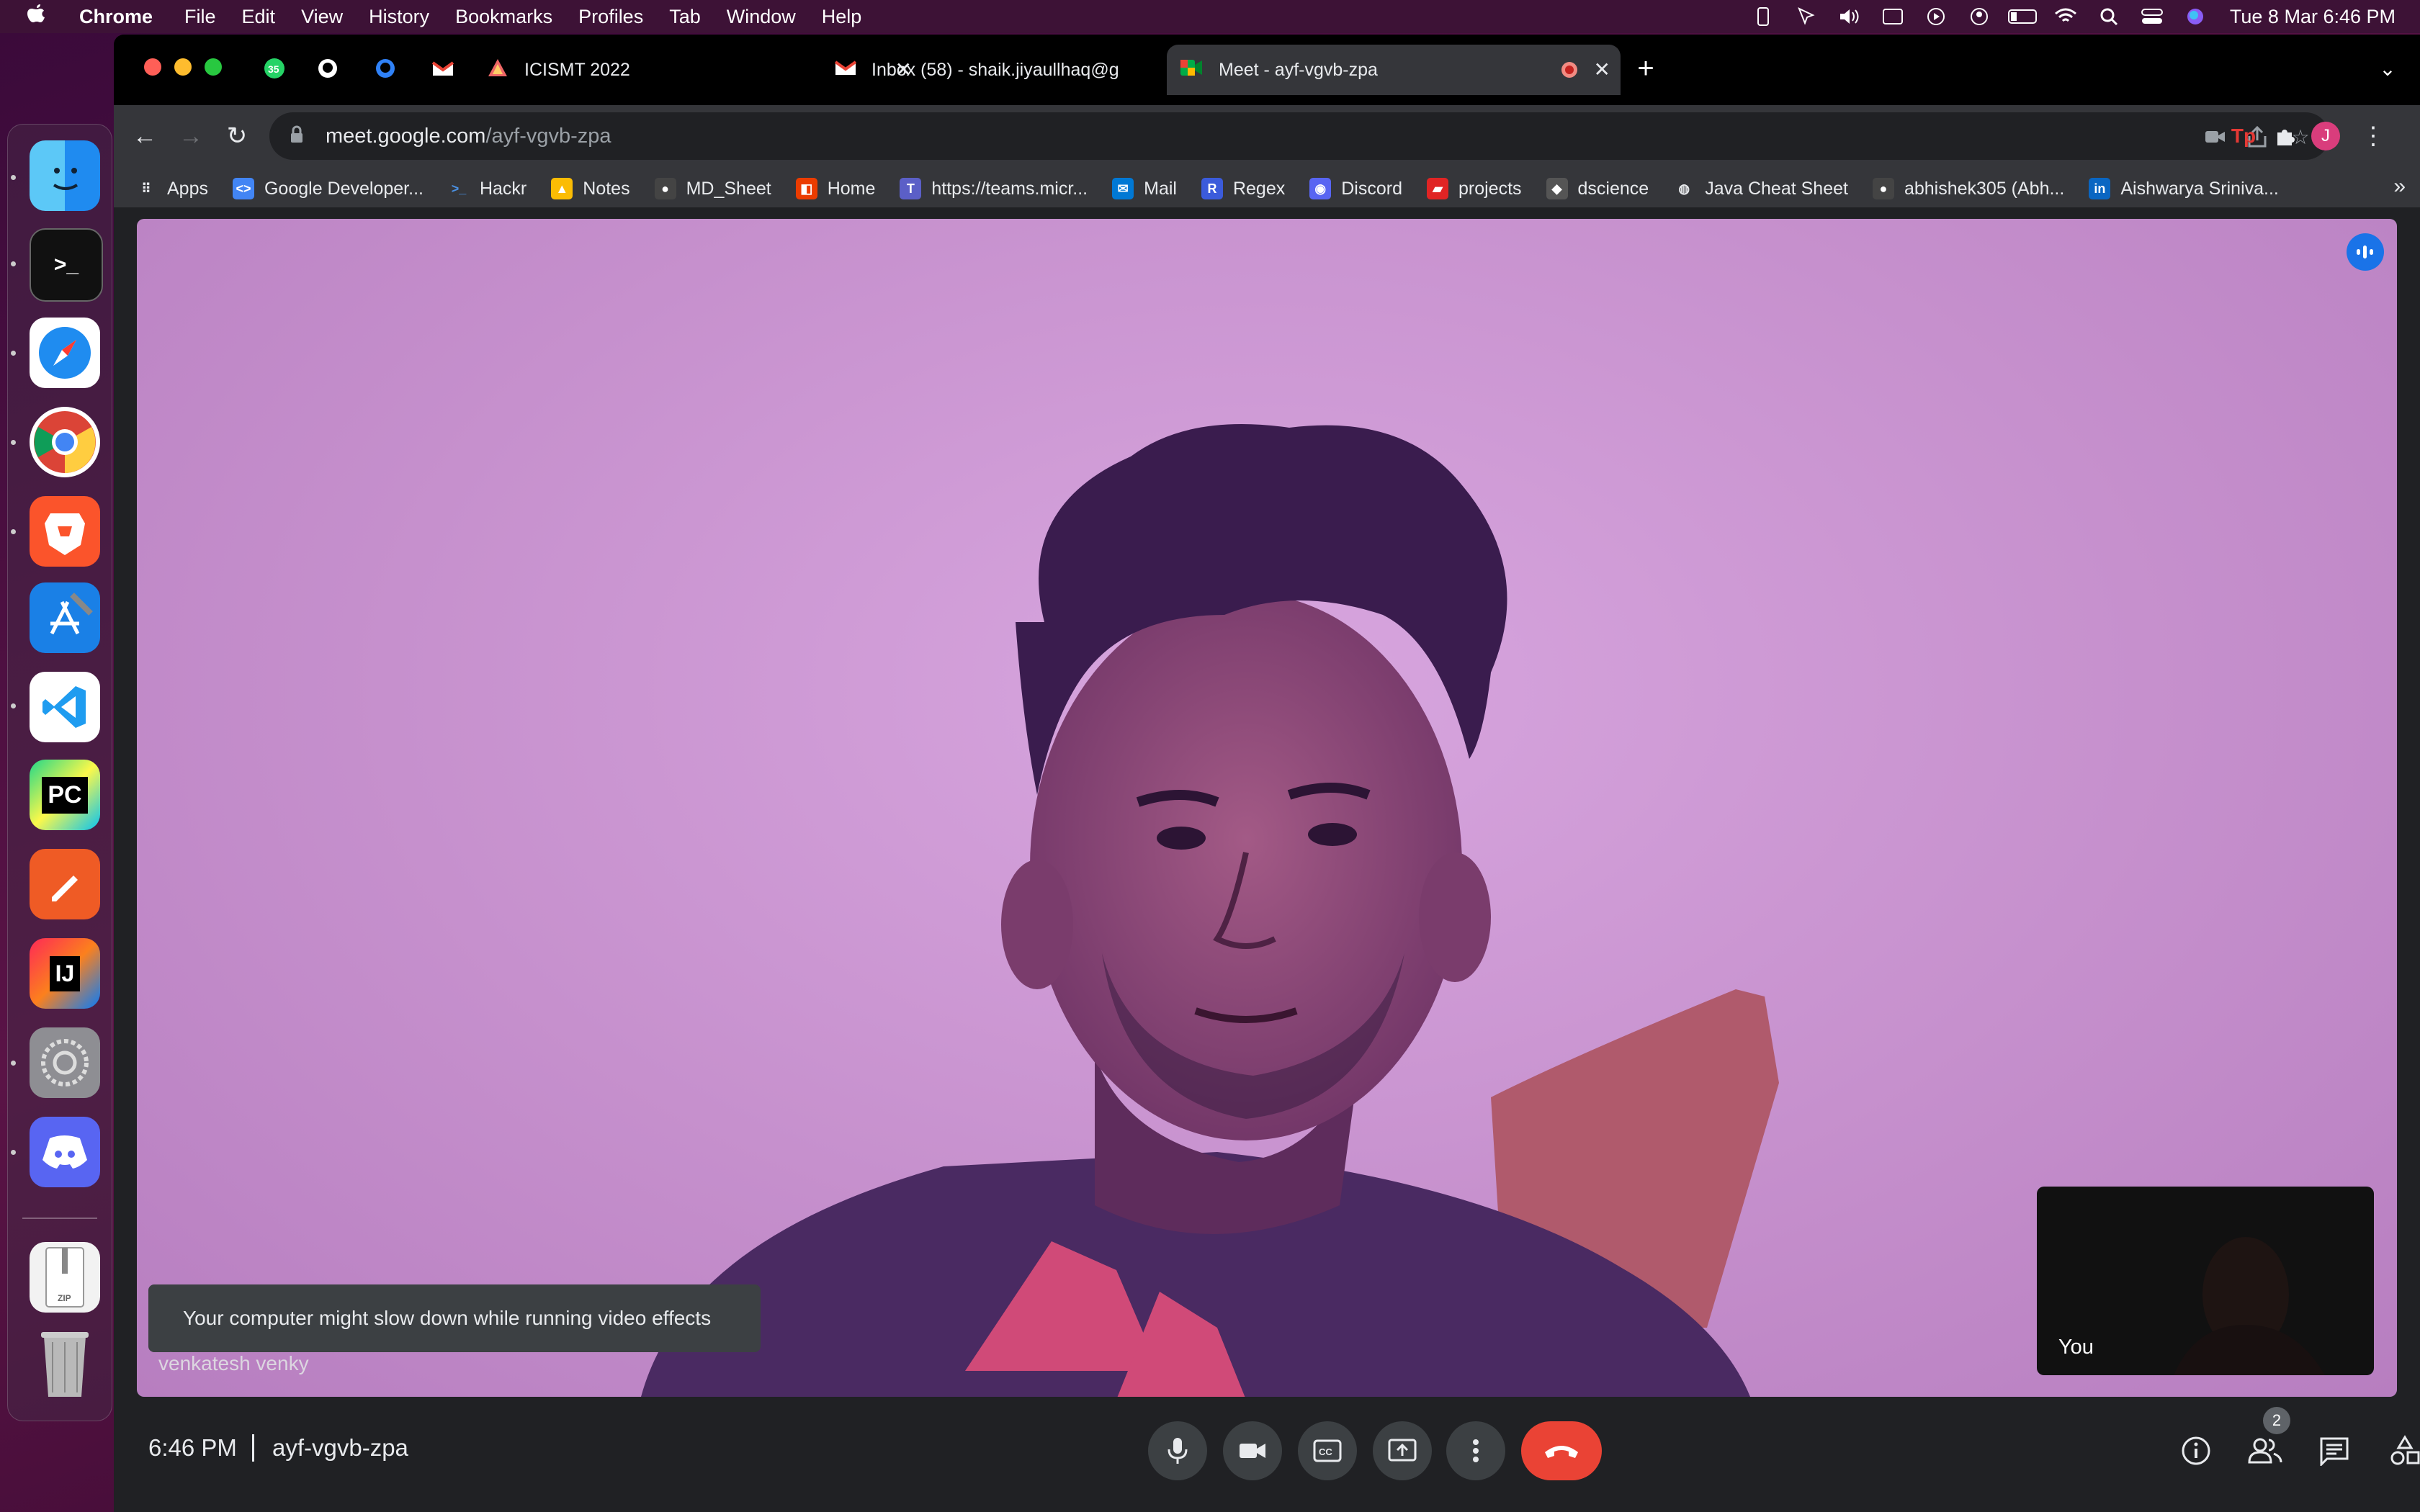  Describe the element at coordinates (1475, 1450) in the screenshot. I see `more-options-button` at that location.